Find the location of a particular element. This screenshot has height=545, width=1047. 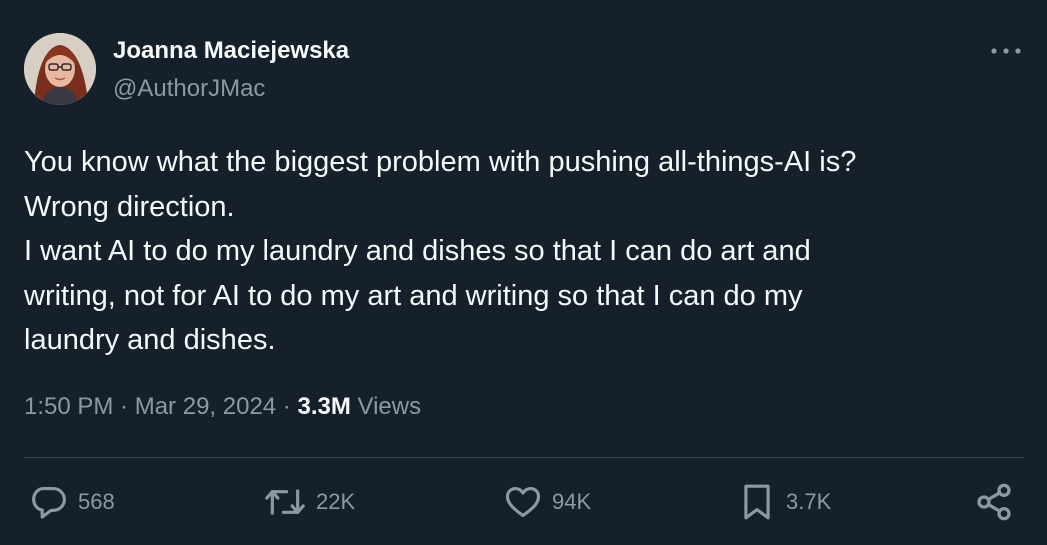

share-icon is located at coordinates (994, 502).